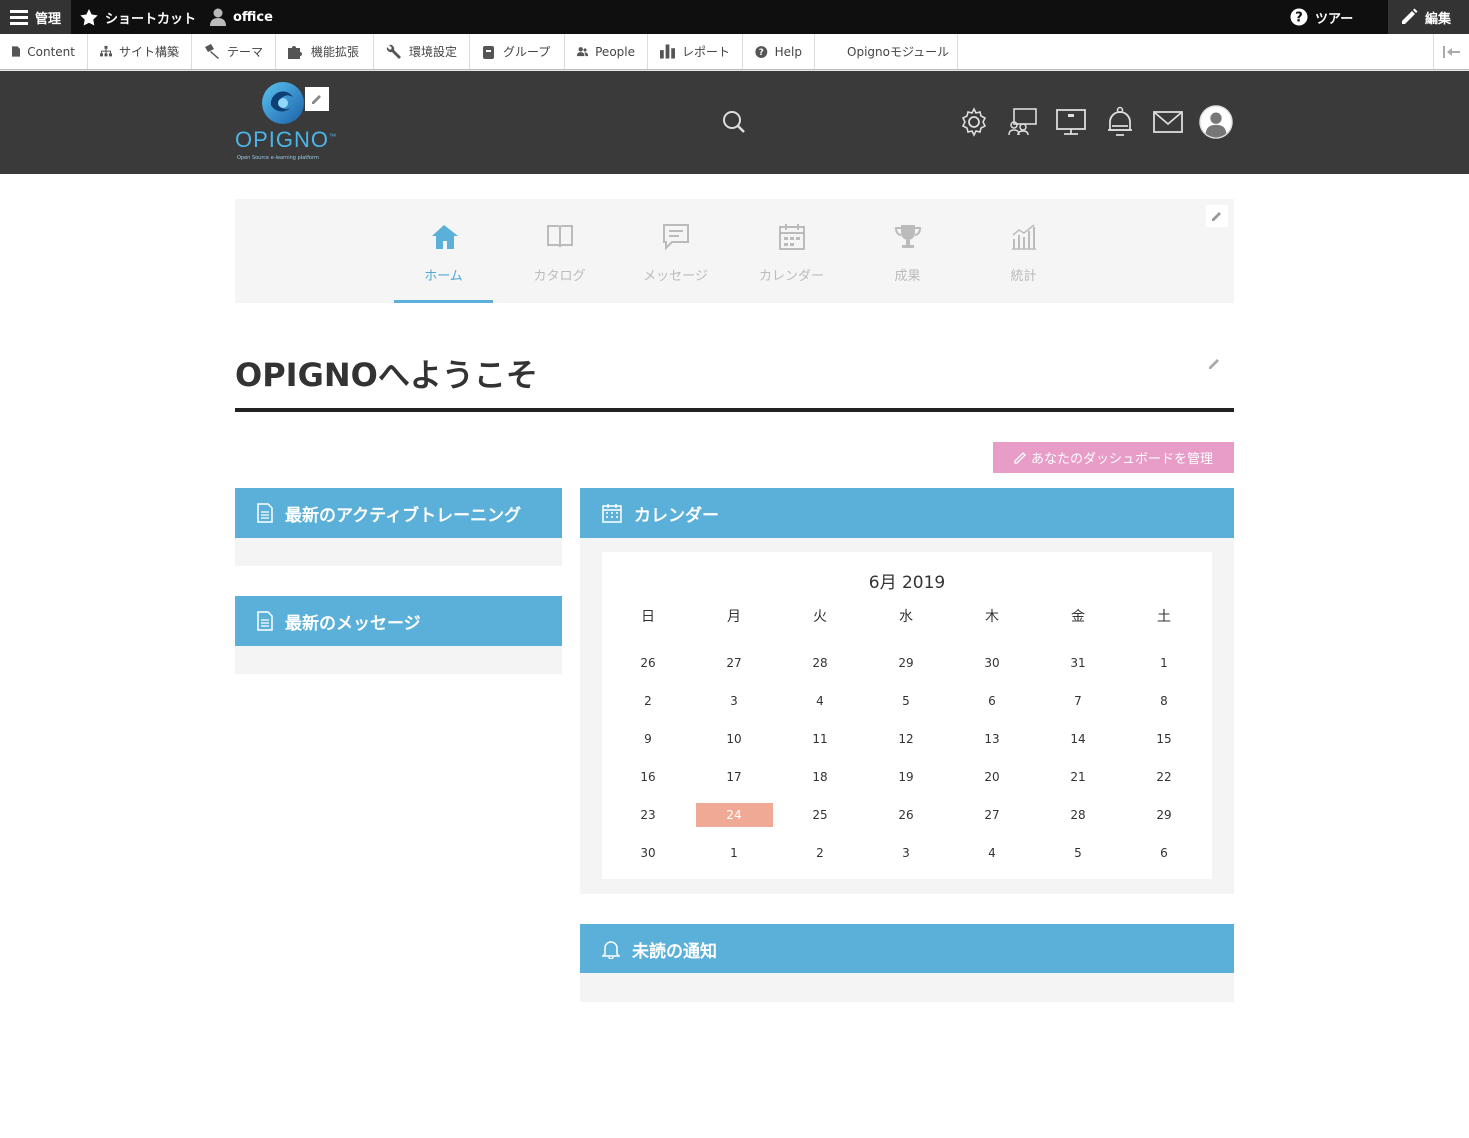  I want to click on tray-item-content: Content, so click(44, 51).